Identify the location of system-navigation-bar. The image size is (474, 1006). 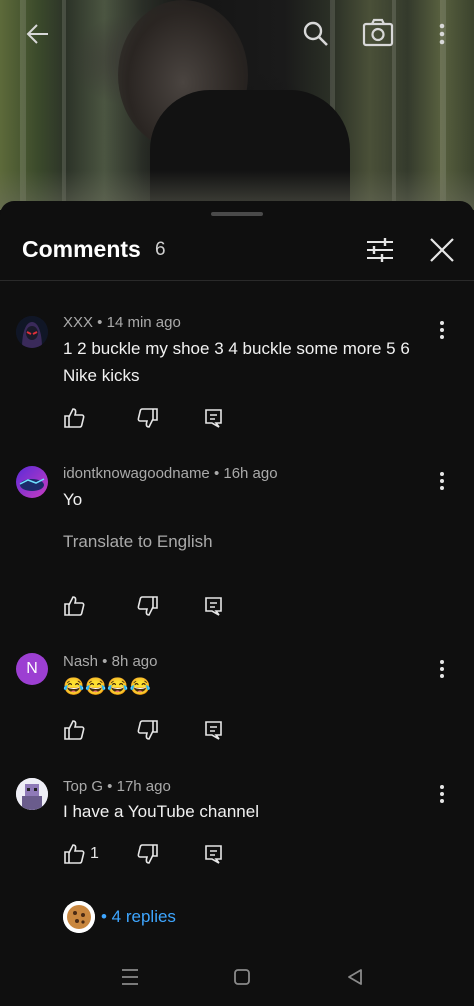
(237, 977).